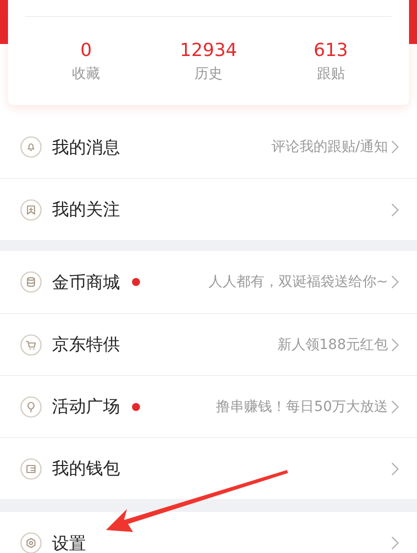  I want to click on bookmark-icon, so click(31, 209).